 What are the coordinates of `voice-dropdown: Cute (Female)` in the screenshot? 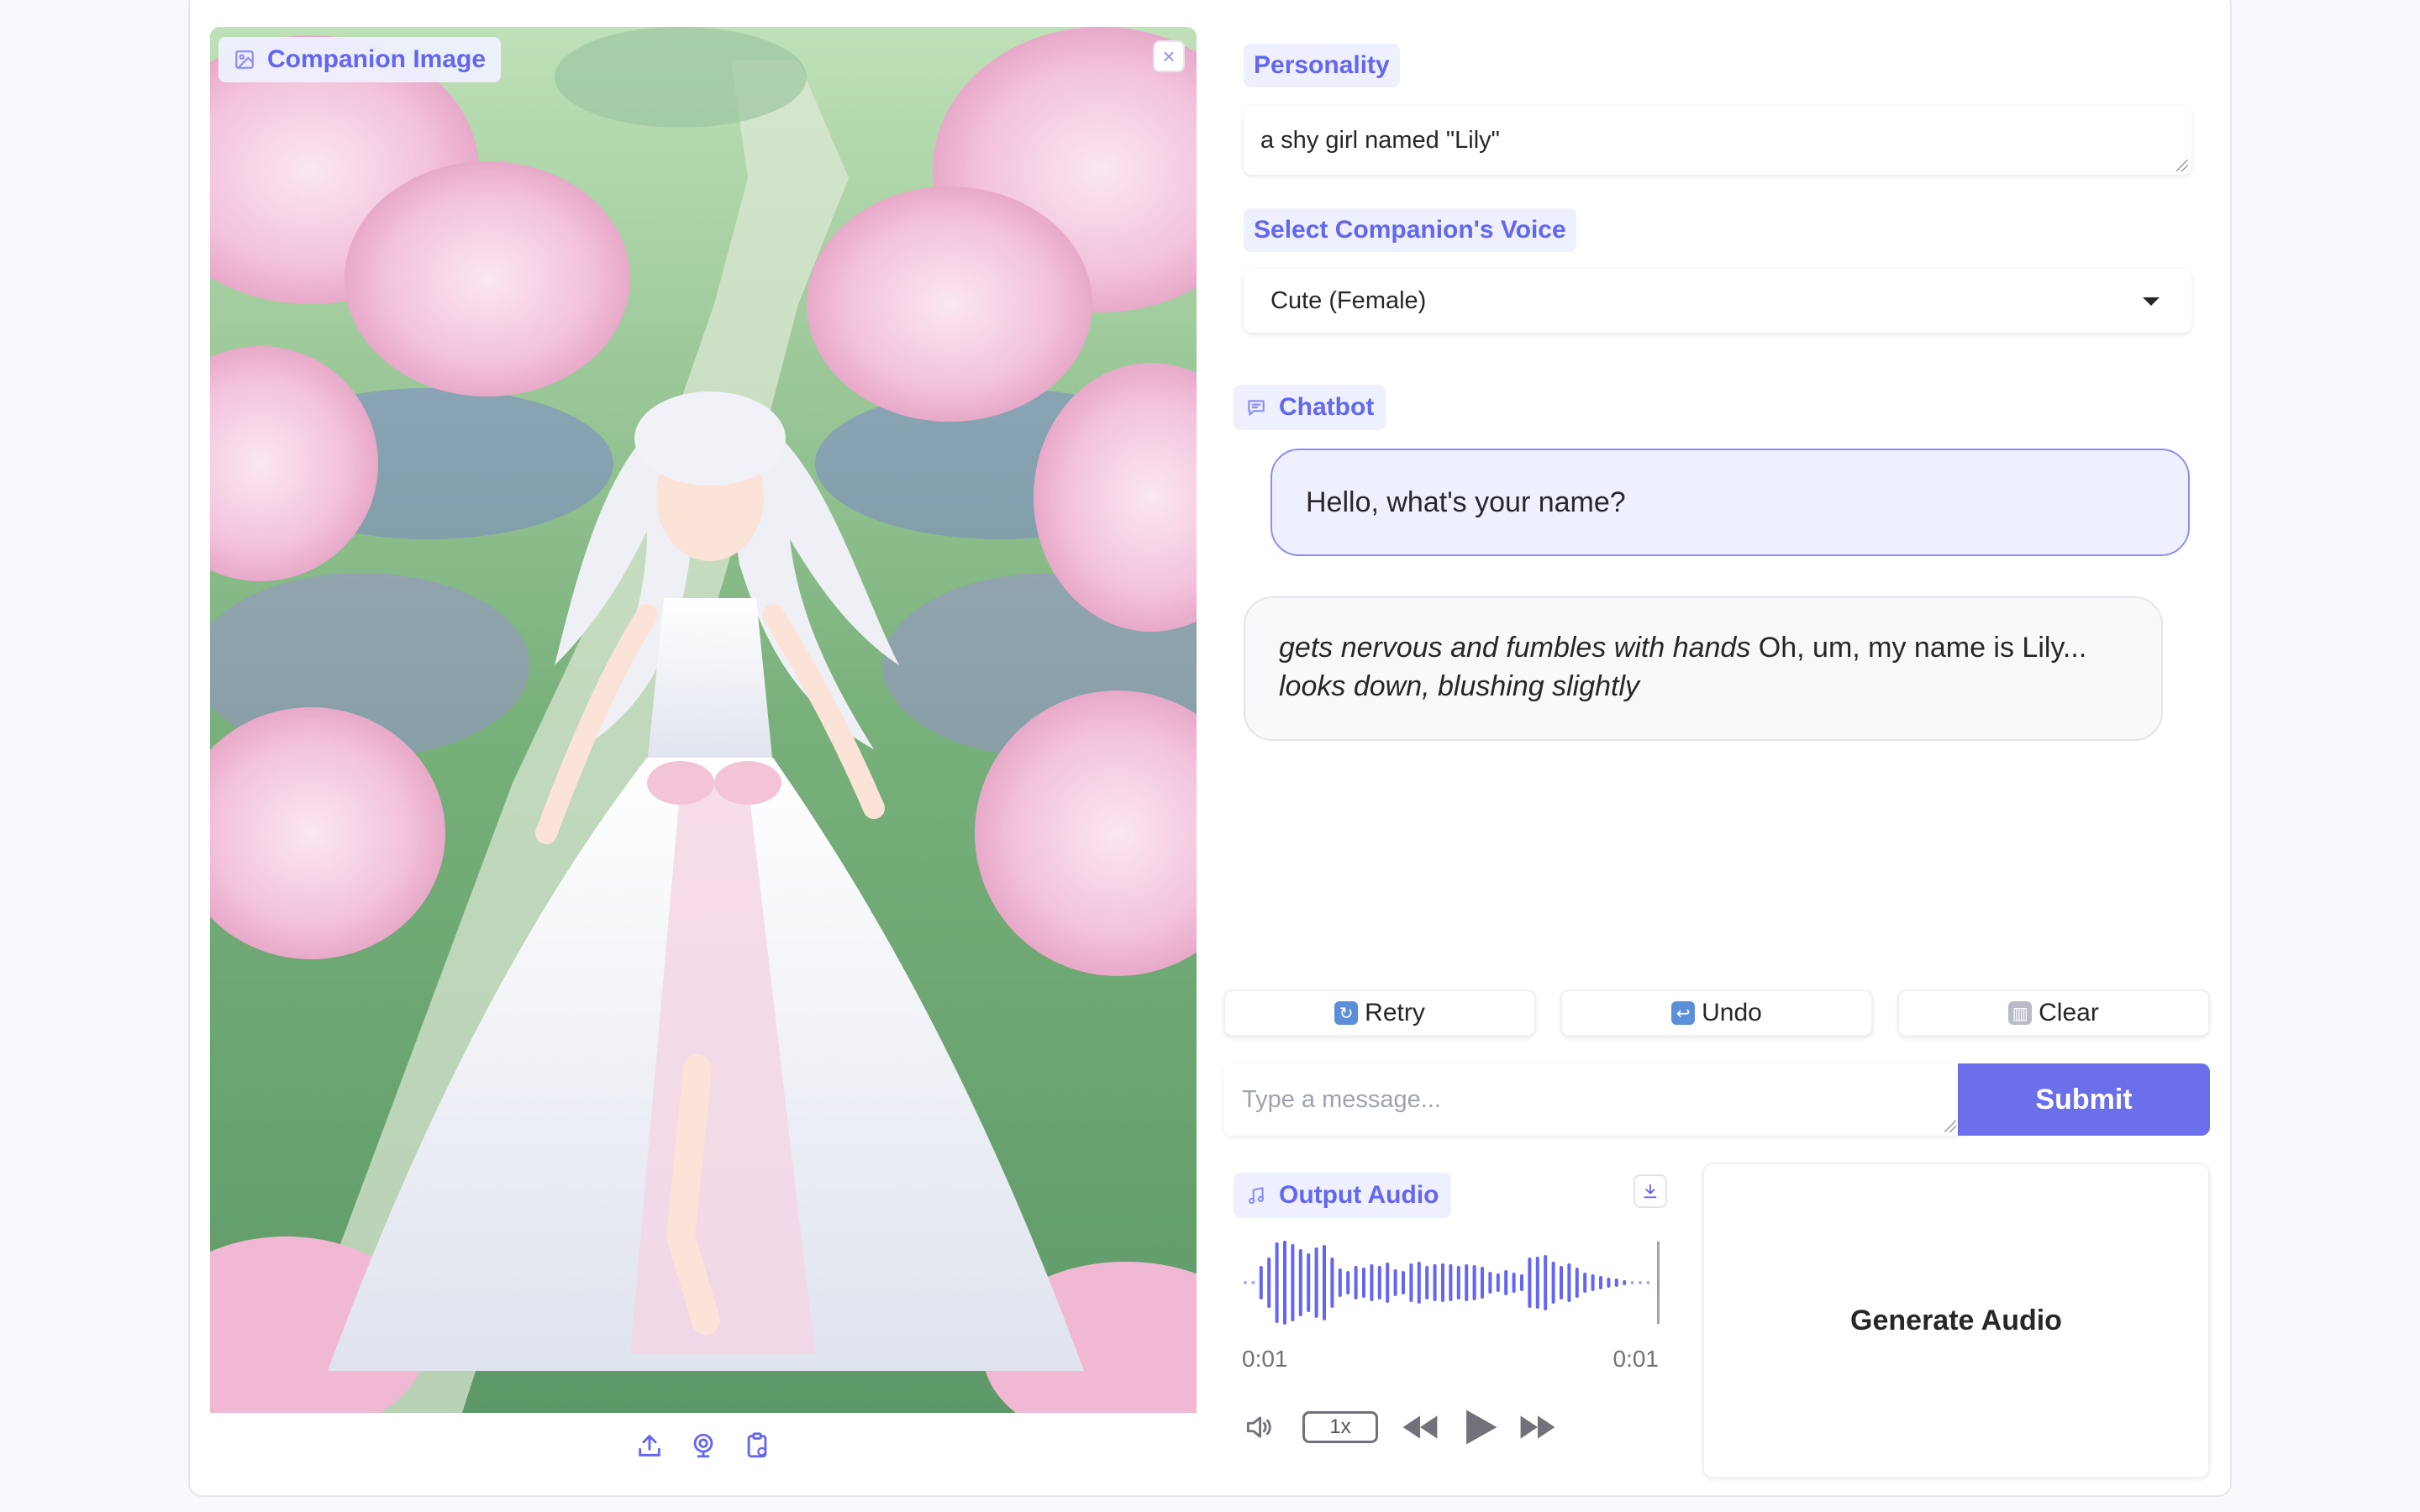 It's located at (1717, 301).